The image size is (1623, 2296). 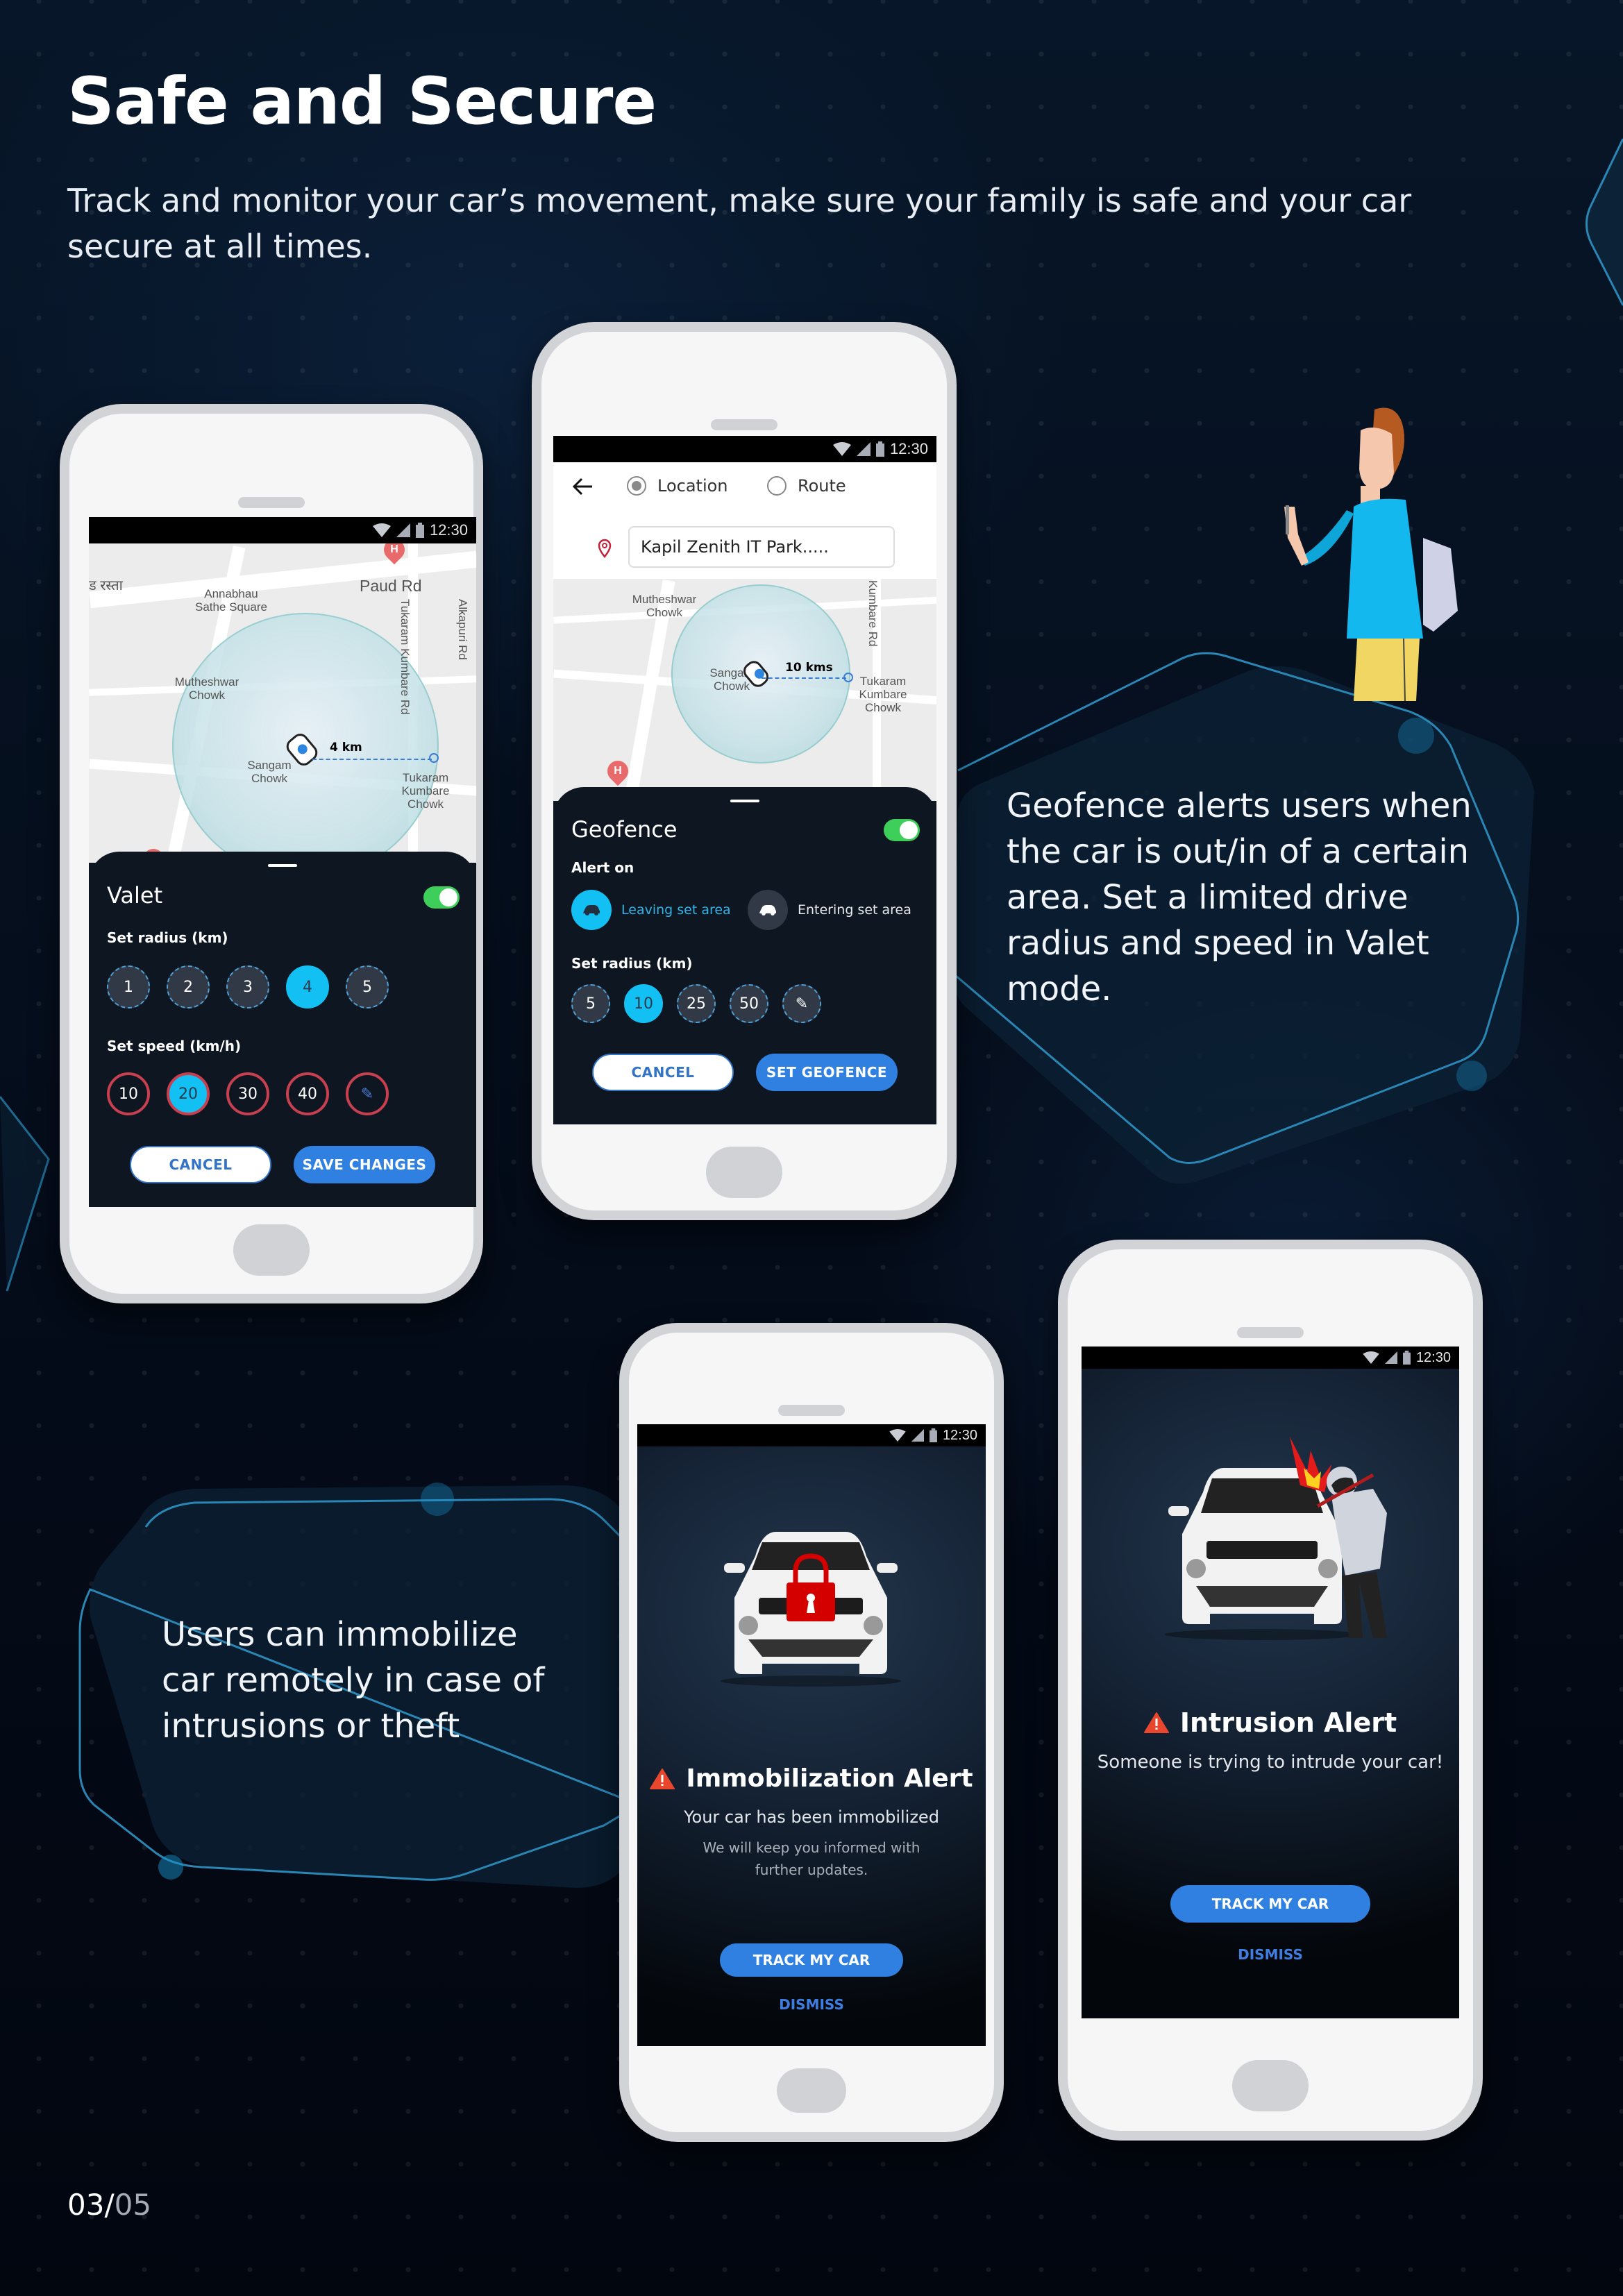 I want to click on radius-option: 1, so click(x=128, y=987).